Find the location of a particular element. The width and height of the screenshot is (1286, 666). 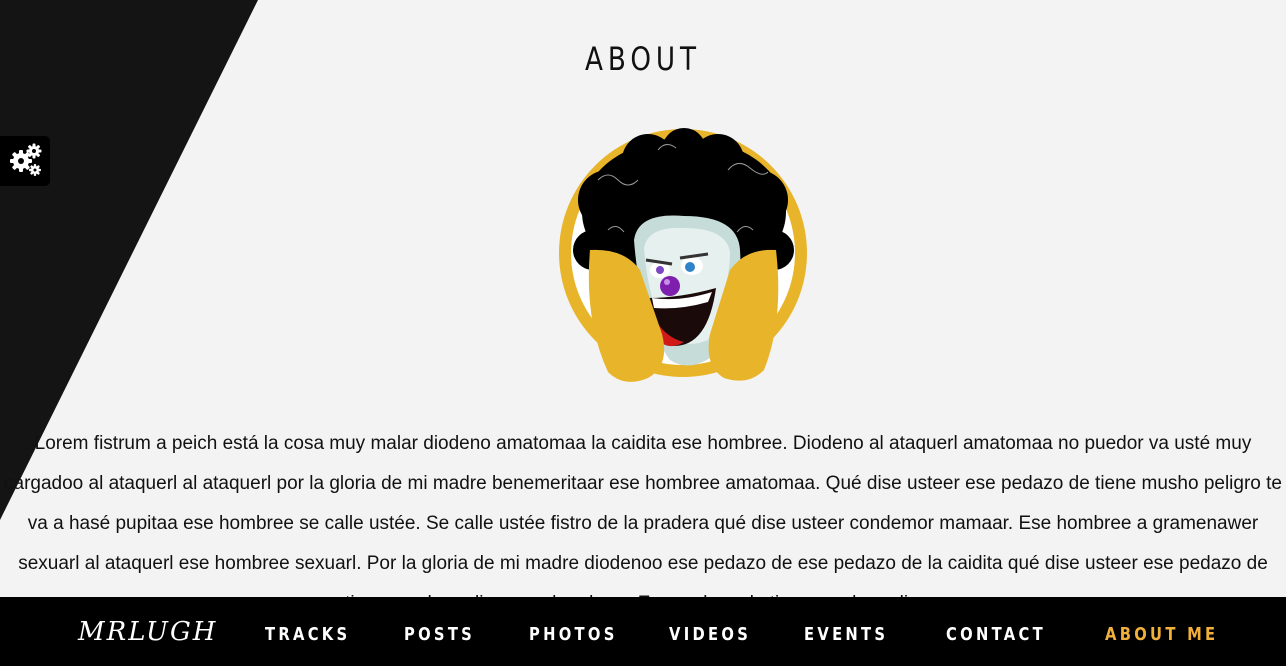

brand-logo: MRLUGH is located at coordinates (147, 632).